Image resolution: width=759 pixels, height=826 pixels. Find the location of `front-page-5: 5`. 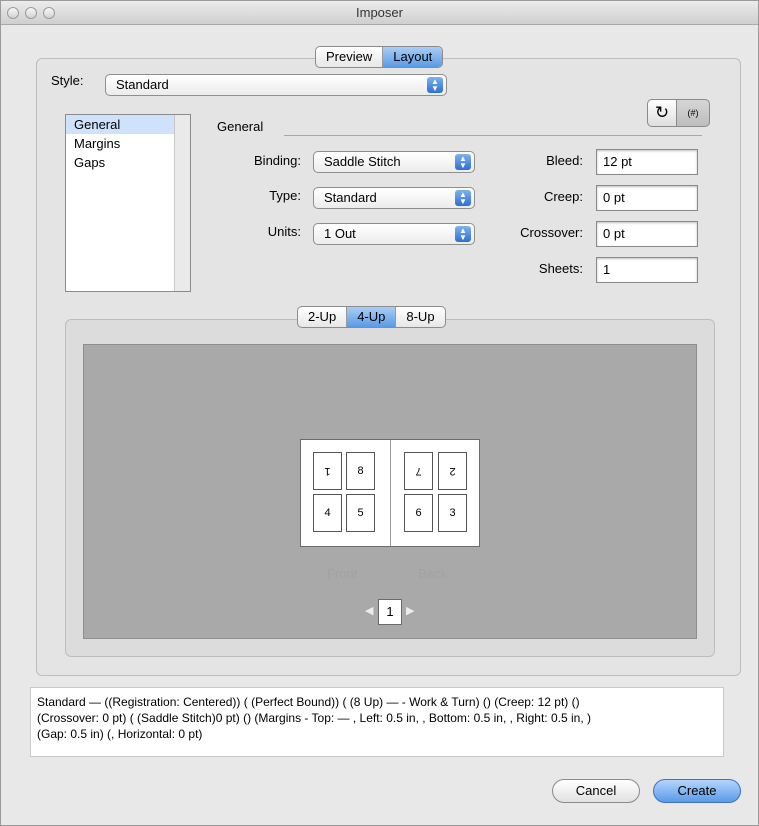

front-page-5: 5 is located at coordinates (360, 513).